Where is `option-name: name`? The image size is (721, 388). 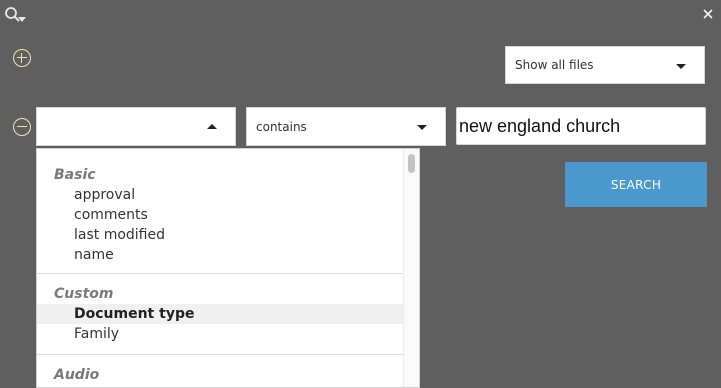 option-name: name is located at coordinates (220, 255).